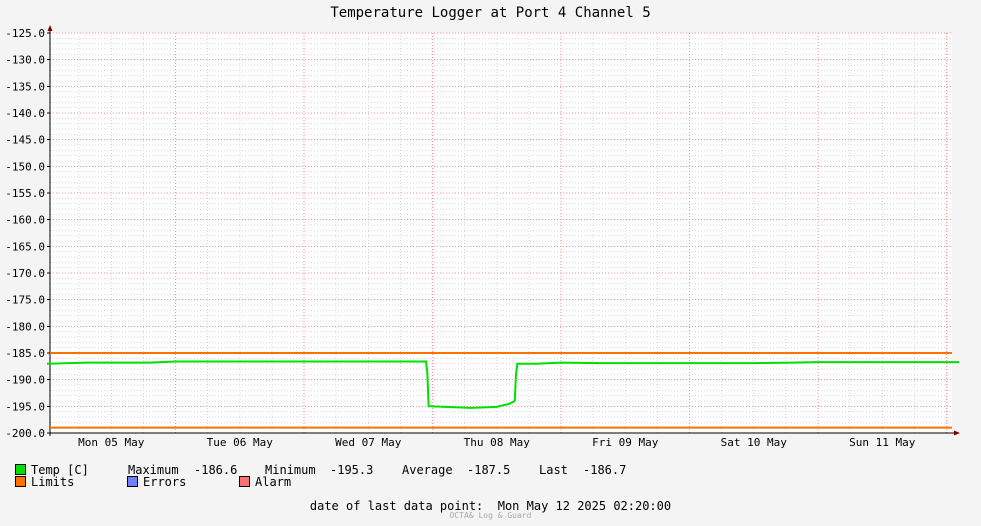  Describe the element at coordinates (352, 470) in the screenshot. I see `stat-minimum-value: -195.3` at that location.